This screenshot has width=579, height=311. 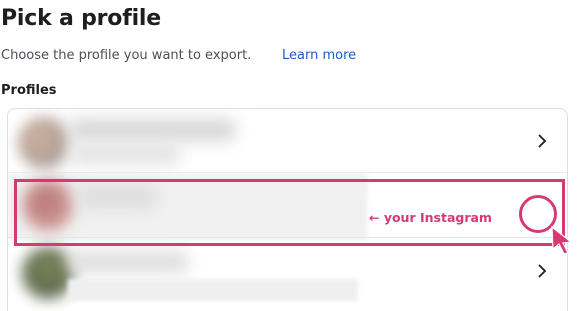 What do you see at coordinates (29, 90) in the screenshot?
I see `profiles-section-label: Profiles` at bounding box center [29, 90].